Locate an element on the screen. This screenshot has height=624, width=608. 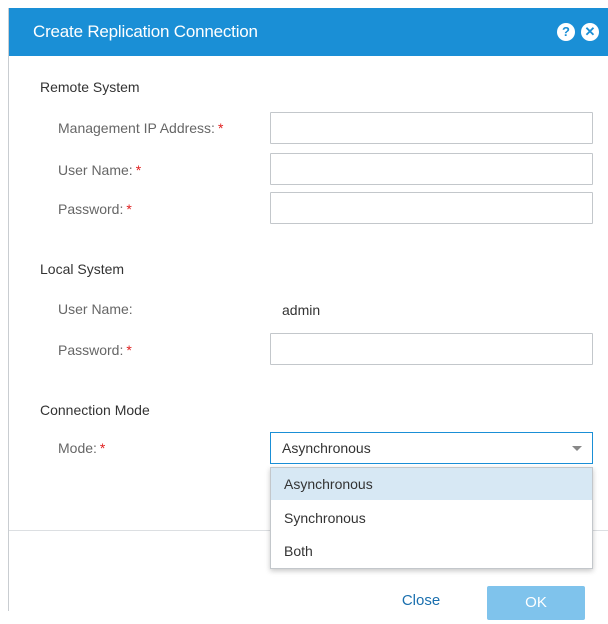
mode-dropdown-list: Asynchronous Synchronous Both is located at coordinates (431, 518).